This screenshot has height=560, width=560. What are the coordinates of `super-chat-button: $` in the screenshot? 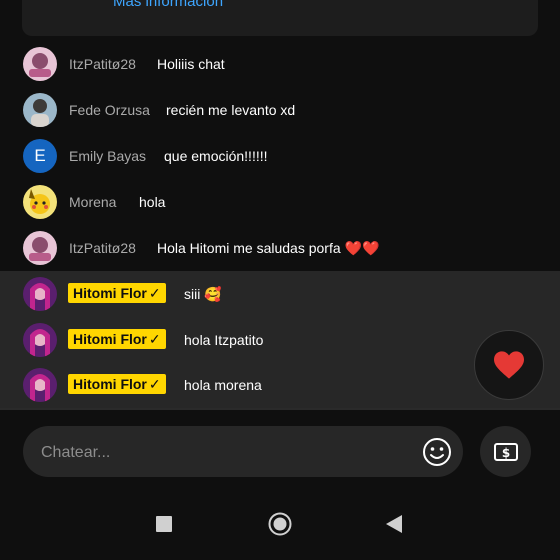 It's located at (505, 451).